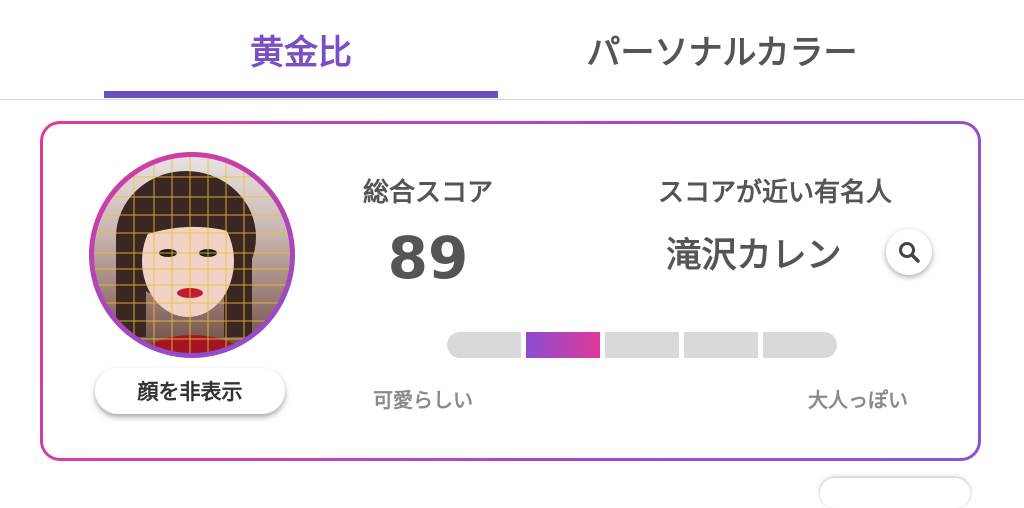  I want to click on search-icon, so click(909, 252).